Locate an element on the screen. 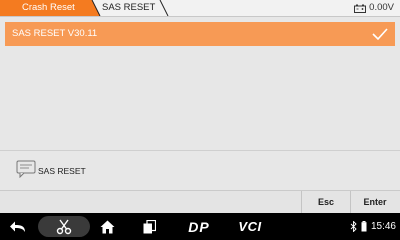 The image size is (400, 240). battery-icon is located at coordinates (364, 226).